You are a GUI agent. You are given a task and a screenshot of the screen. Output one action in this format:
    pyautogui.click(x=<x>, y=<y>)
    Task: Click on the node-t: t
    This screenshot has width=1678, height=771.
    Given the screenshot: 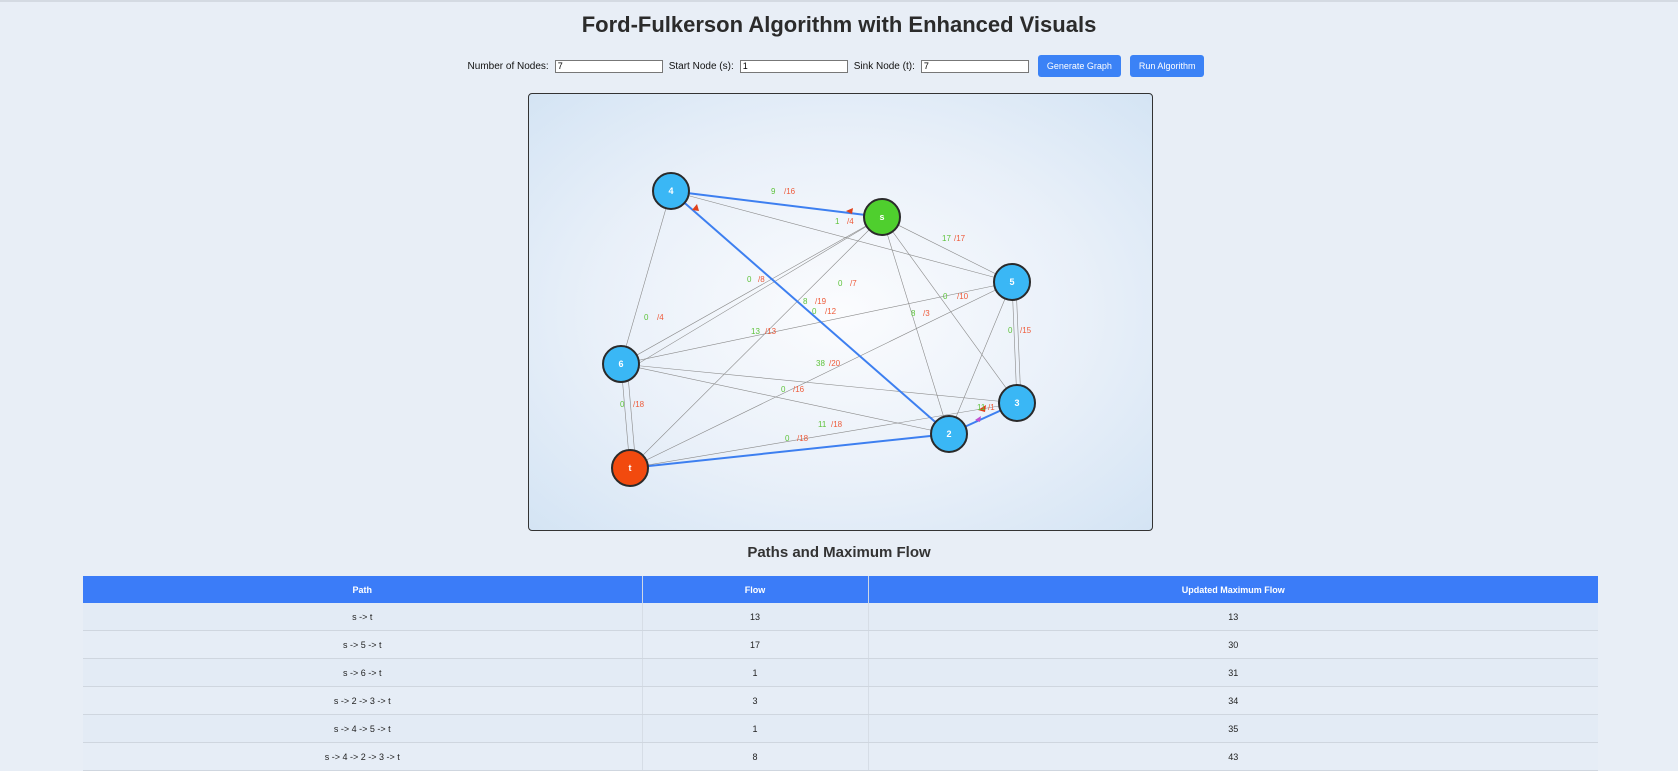 What is the action you would take?
    pyautogui.click(x=630, y=468)
    